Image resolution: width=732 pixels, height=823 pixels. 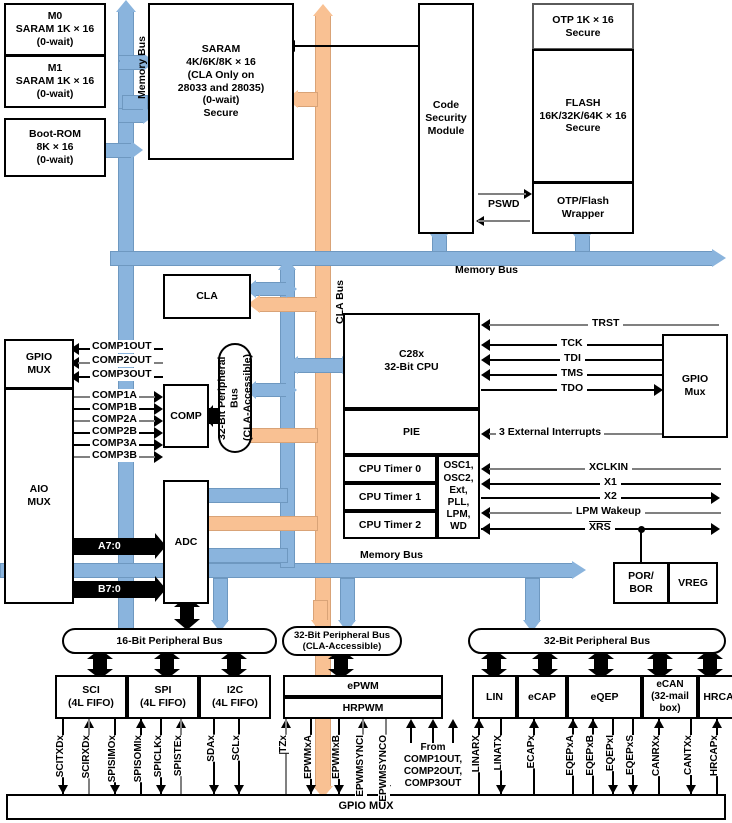 I want to click on comp3b-label: COMP3B, so click(x=114, y=455).